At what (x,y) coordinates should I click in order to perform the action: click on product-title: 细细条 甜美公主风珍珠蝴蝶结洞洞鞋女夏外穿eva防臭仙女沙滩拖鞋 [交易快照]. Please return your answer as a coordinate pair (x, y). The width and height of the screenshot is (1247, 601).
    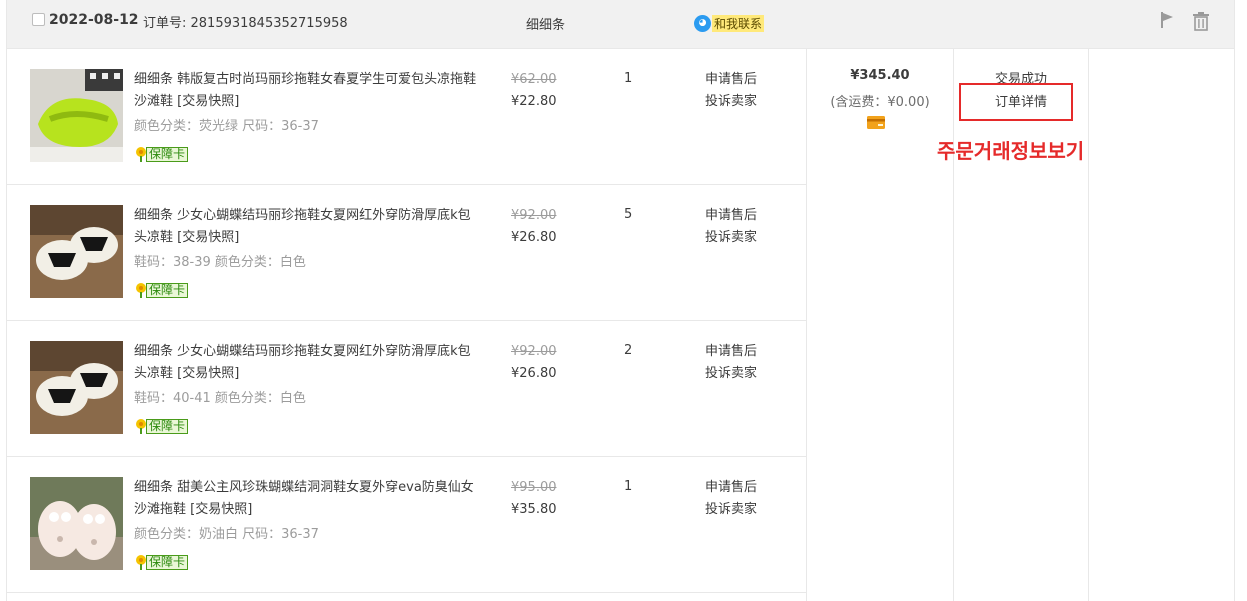
    Looking at the image, I should click on (306, 499).